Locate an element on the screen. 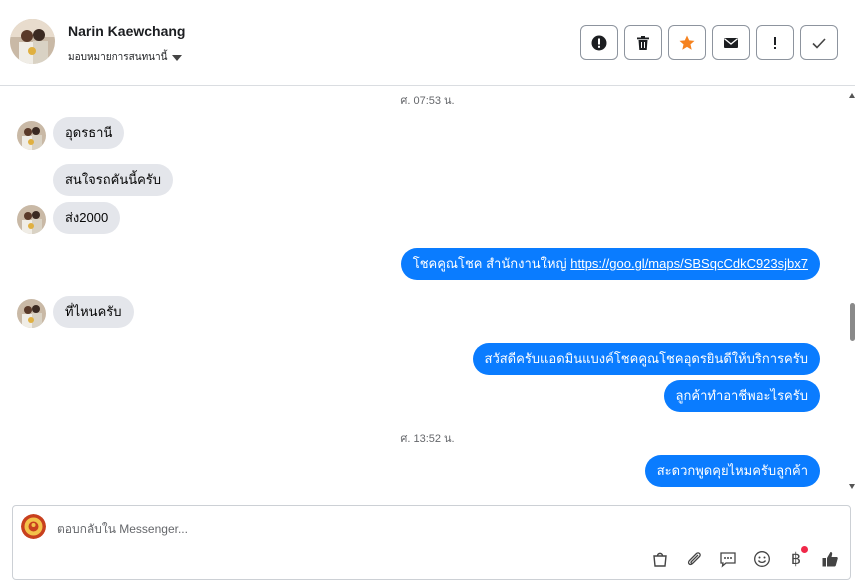 Image resolution: width=855 pixels, height=584 pixels. star-button is located at coordinates (687, 42).